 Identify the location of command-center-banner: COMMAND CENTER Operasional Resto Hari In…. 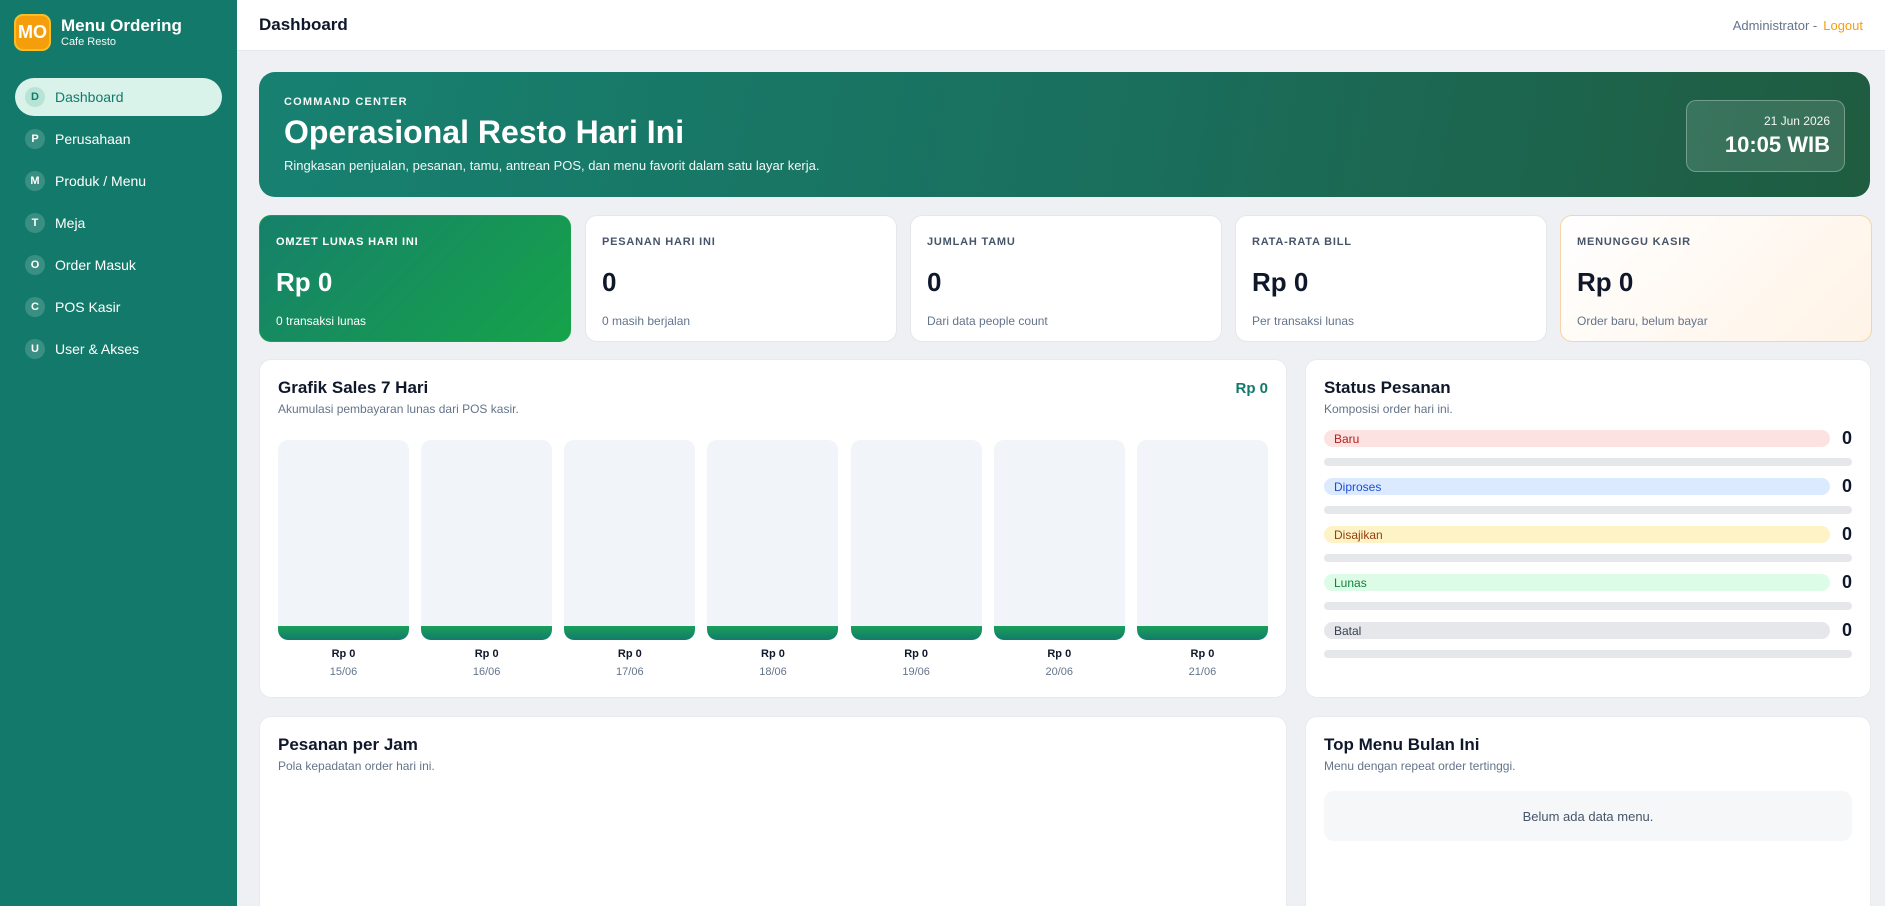
(1064, 134).